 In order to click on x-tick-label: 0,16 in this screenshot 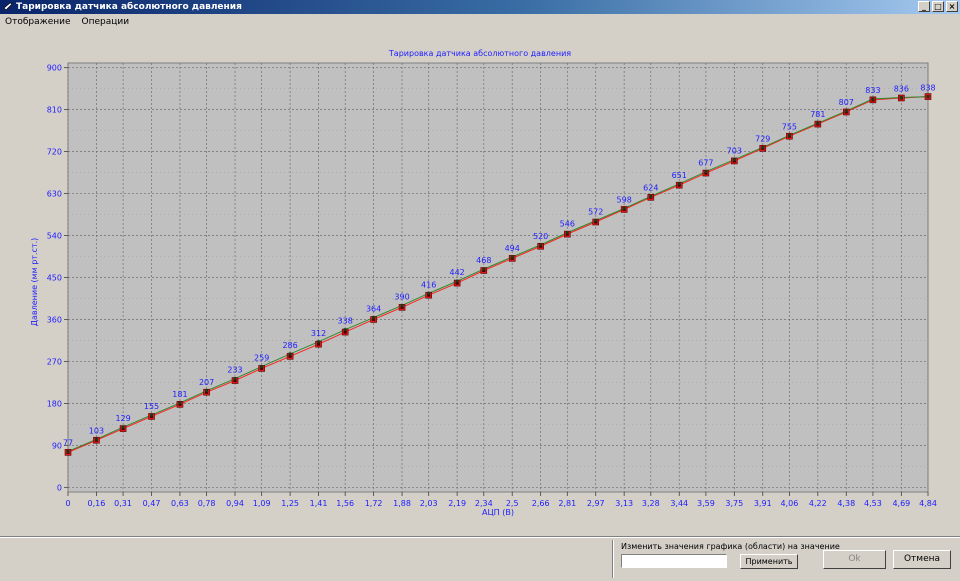, I will do `click(97, 503)`.